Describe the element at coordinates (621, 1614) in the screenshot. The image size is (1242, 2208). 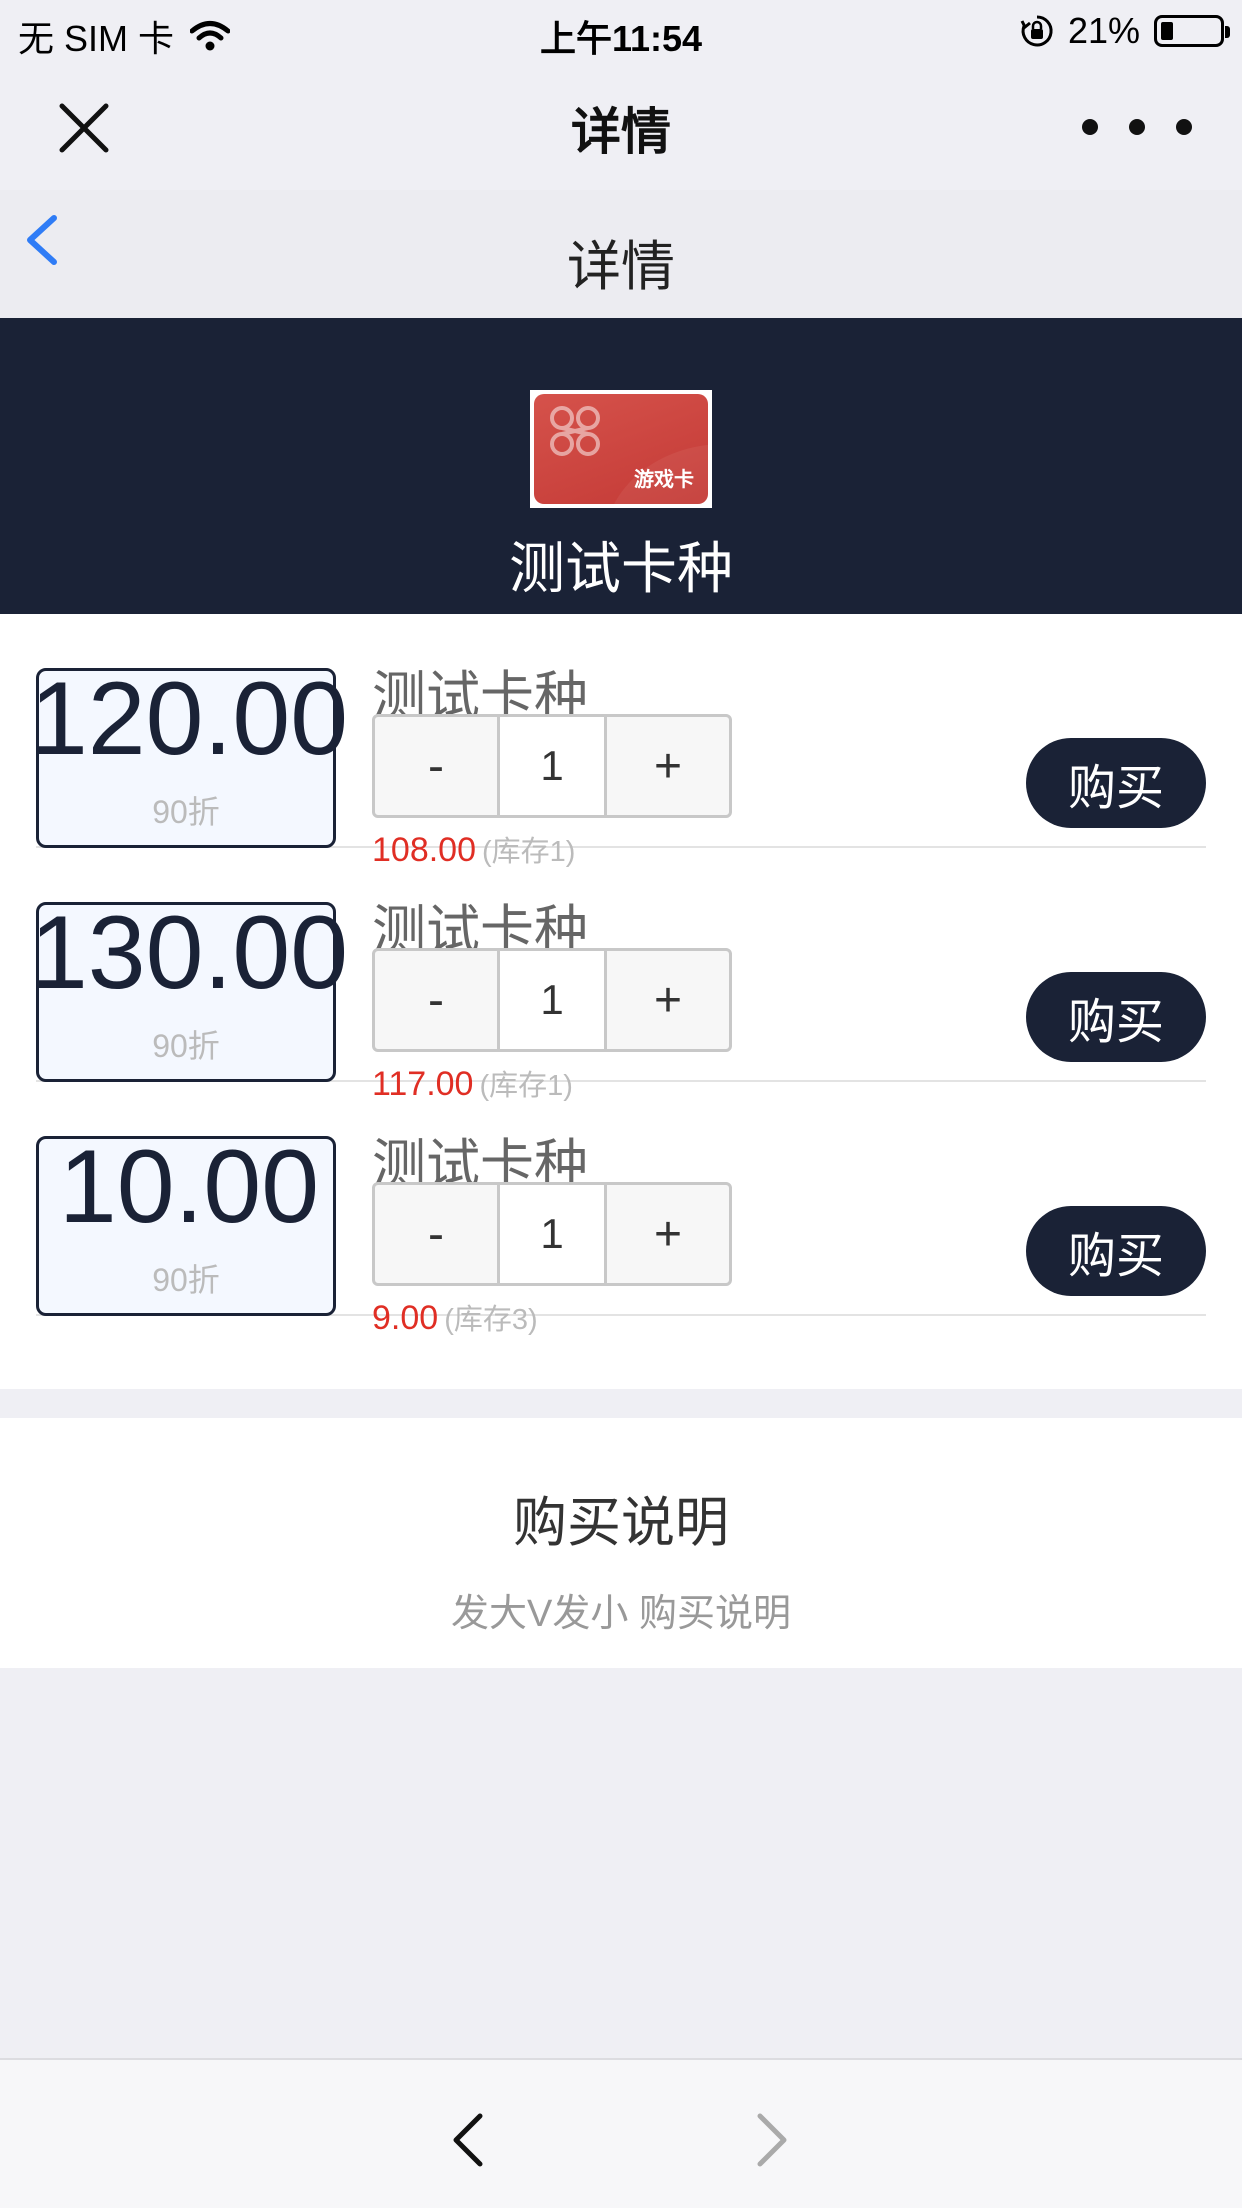
I see `notes-text: 发大V发小 购买说明` at that location.